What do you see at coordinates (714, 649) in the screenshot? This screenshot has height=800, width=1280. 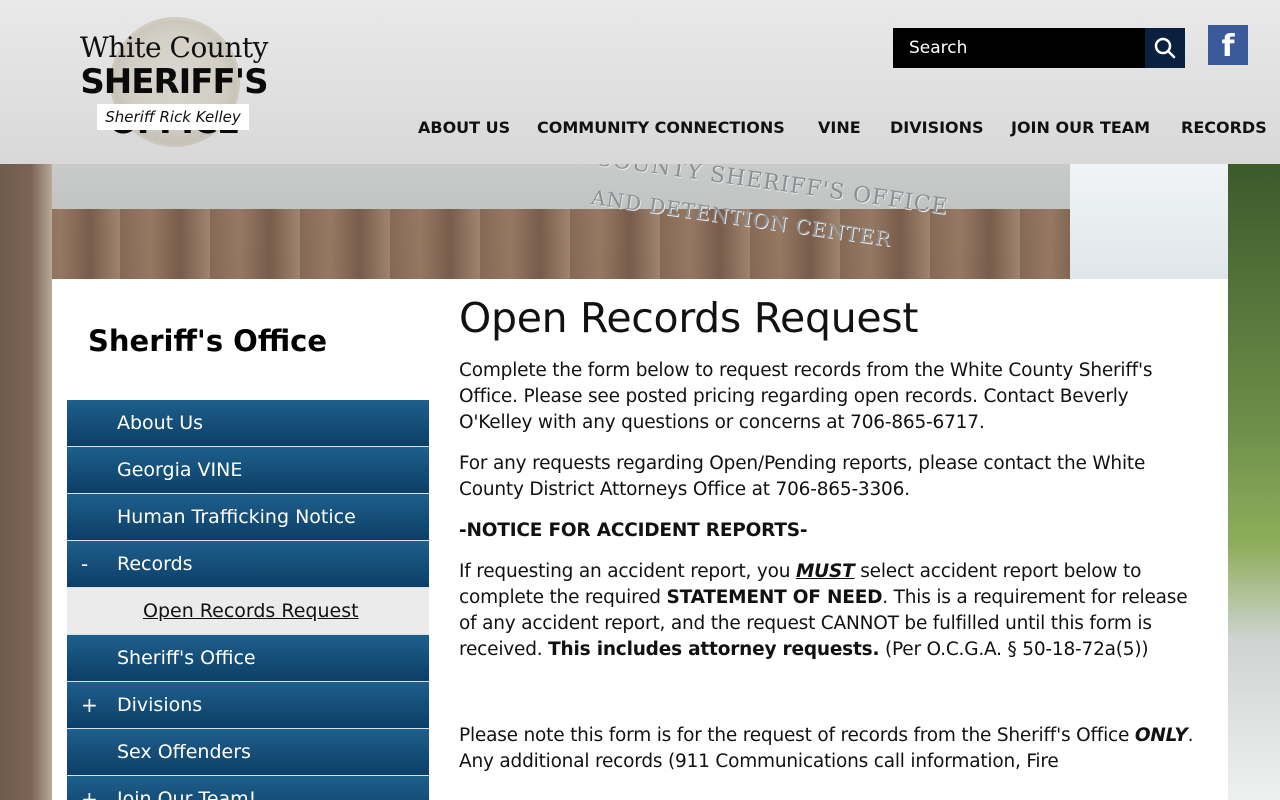 I see `attorney-requests-note: This includes attorney requests.` at bounding box center [714, 649].